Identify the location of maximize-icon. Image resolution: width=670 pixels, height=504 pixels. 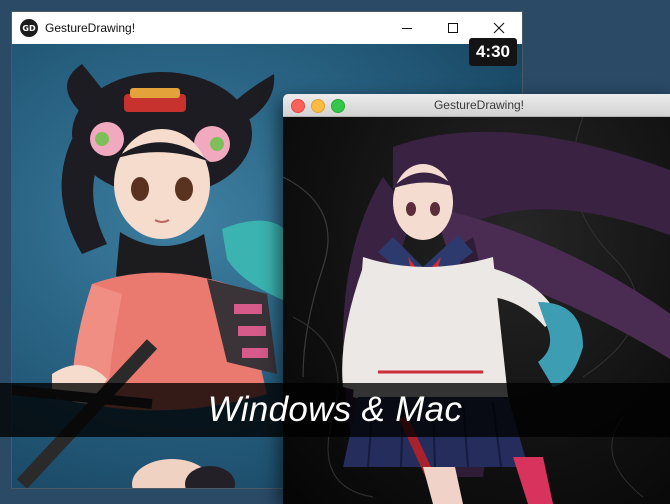
(453, 28).